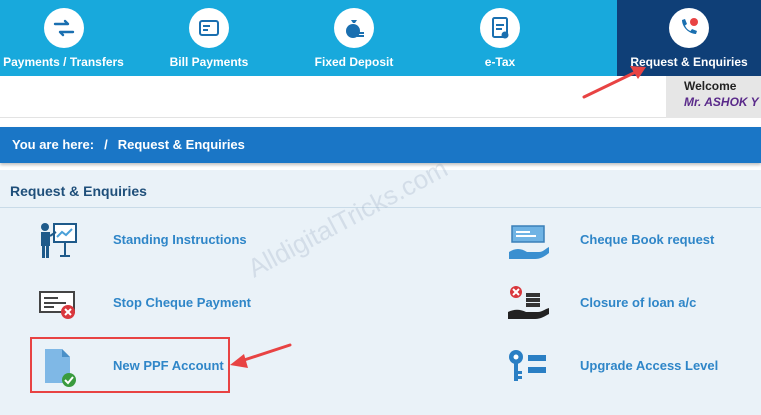 This screenshot has height=415, width=761. What do you see at coordinates (61, 305) in the screenshot?
I see `cheque-cancel-icon` at bounding box center [61, 305].